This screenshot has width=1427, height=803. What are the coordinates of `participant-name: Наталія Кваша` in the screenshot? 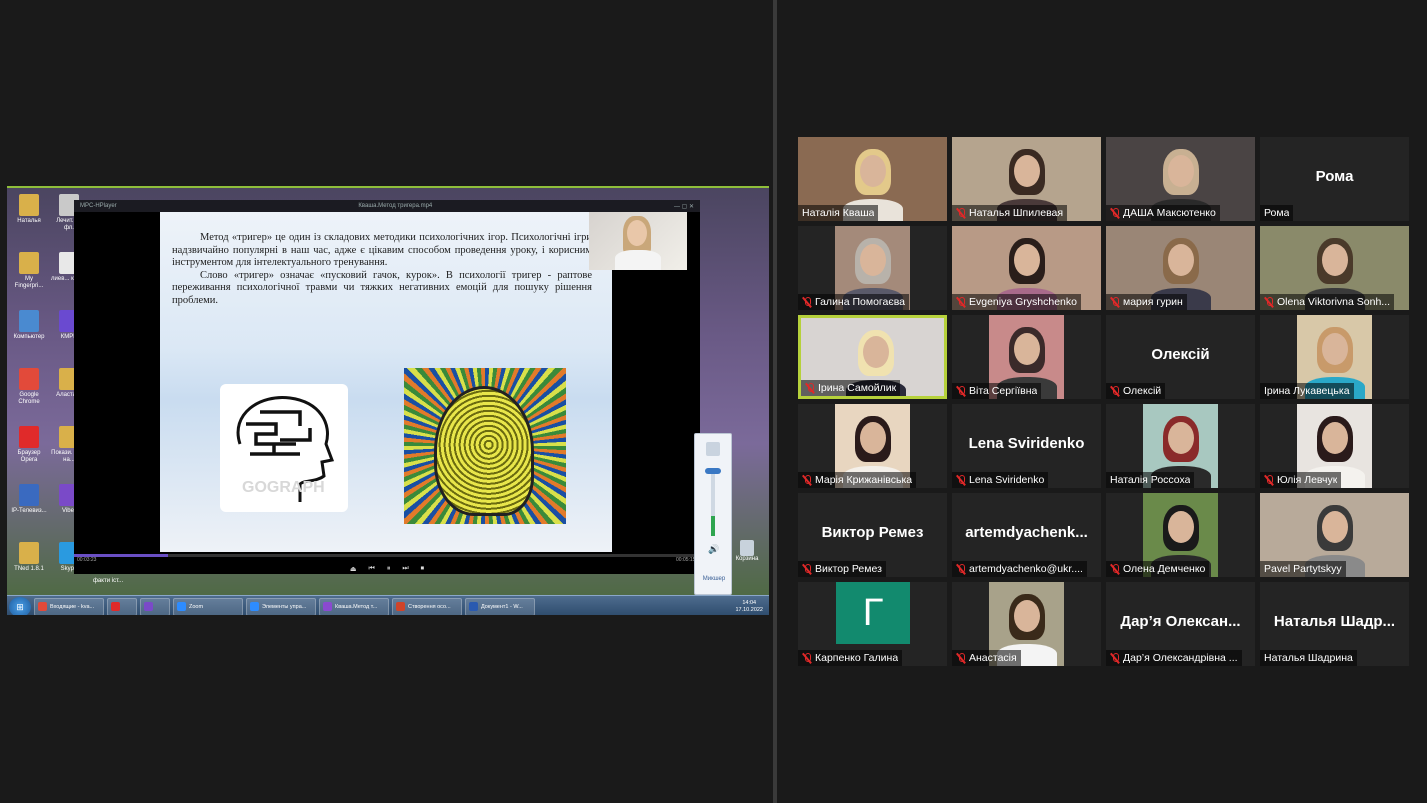 It's located at (838, 213).